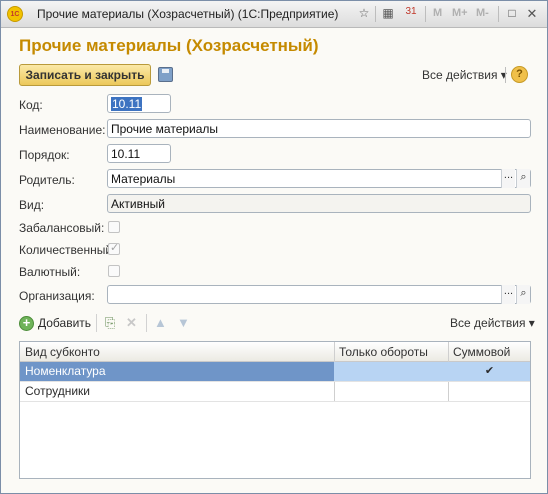  What do you see at coordinates (364, 14) in the screenshot?
I see `favorite-star-icon: ☆` at bounding box center [364, 14].